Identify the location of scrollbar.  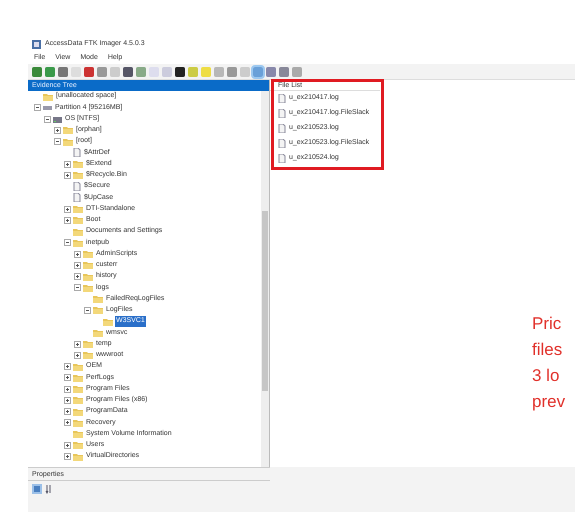
(265, 279).